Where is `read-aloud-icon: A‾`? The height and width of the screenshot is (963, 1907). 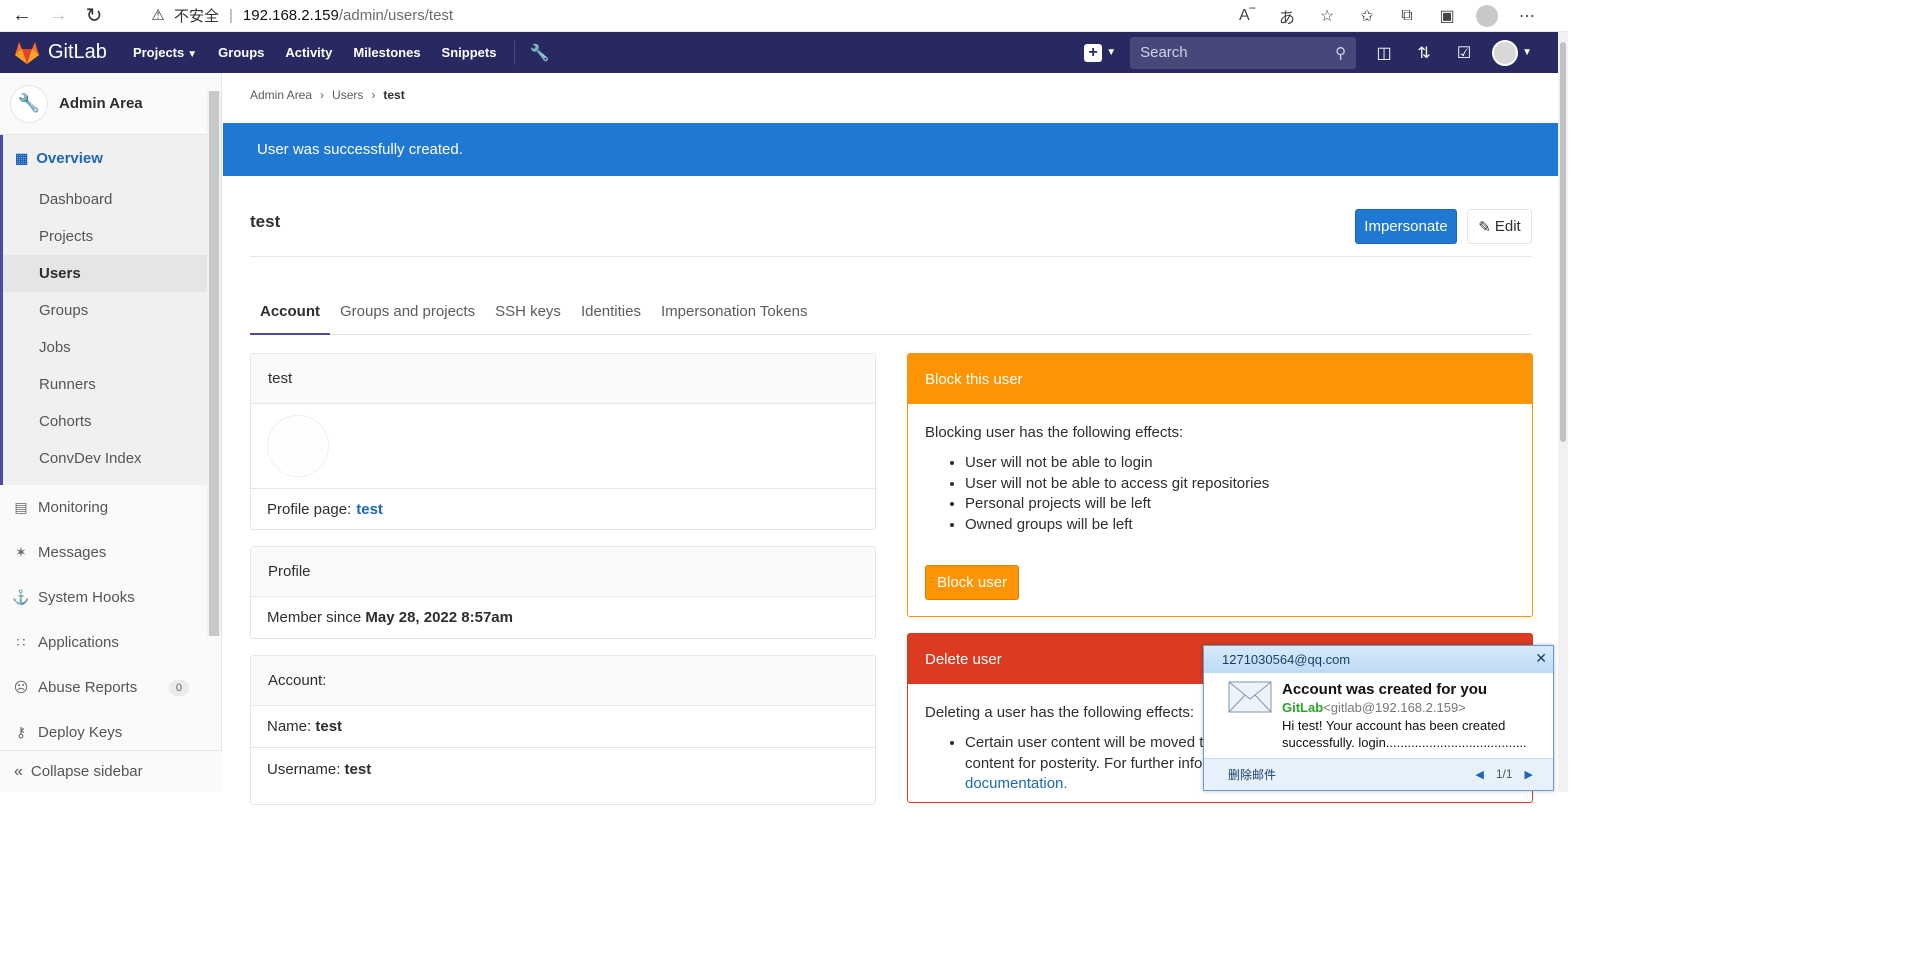 read-aloud-icon: A‾ is located at coordinates (1247, 16).